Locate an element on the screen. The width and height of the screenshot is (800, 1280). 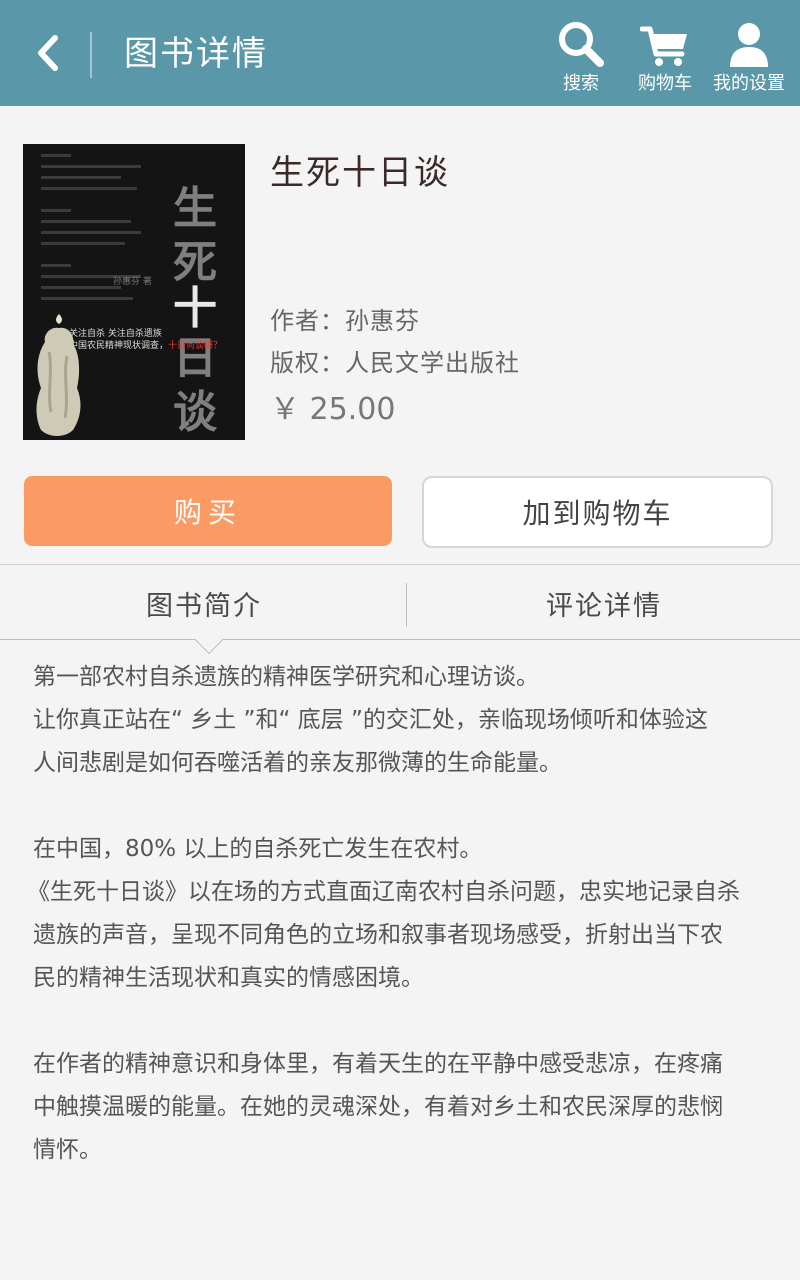
cover-title-char: 谈 is located at coordinates (195, 412).